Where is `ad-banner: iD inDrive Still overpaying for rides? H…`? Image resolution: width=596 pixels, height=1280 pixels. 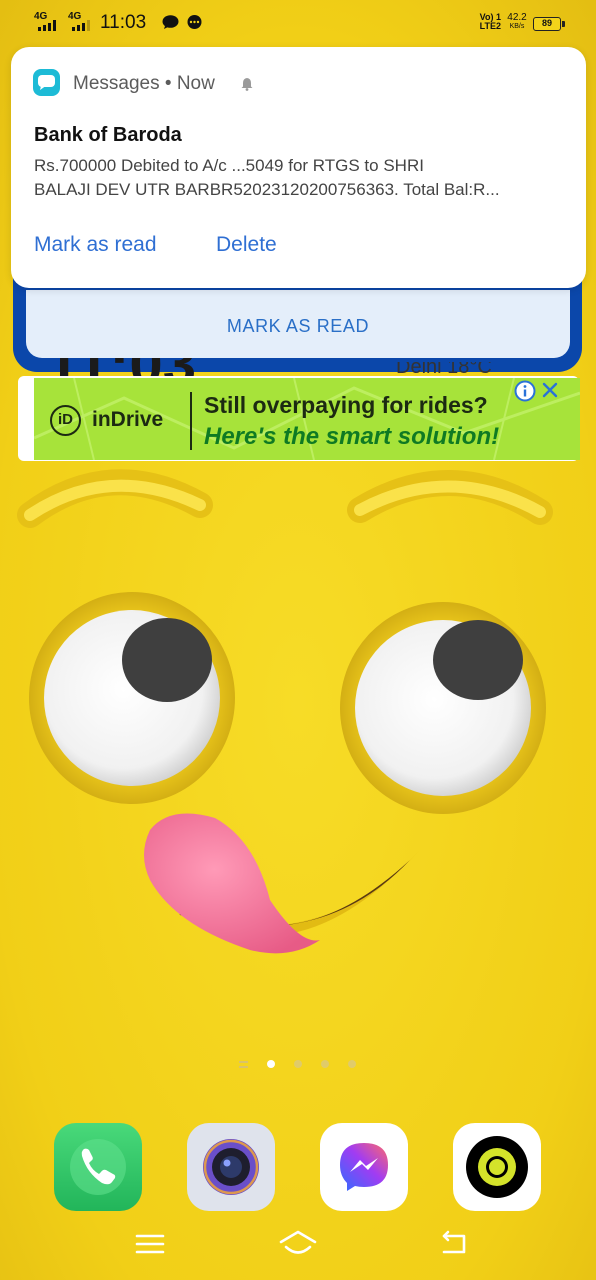
ad-banner: iD inDrive Still overpaying for rides? H… is located at coordinates (299, 418).